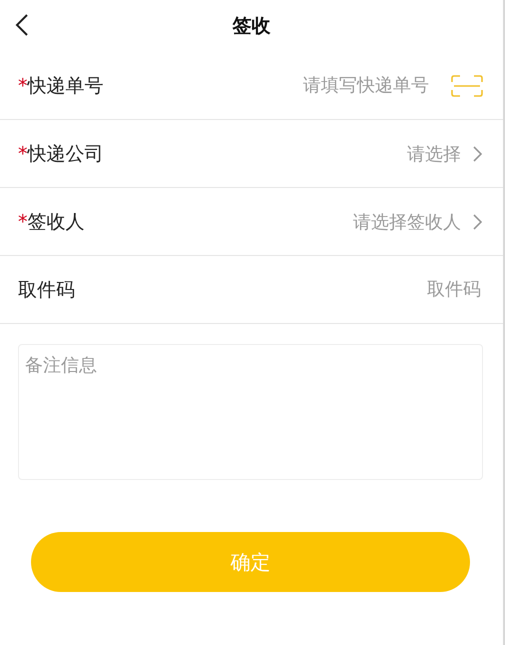  I want to click on select-field: 请选择签收人, so click(283, 222).